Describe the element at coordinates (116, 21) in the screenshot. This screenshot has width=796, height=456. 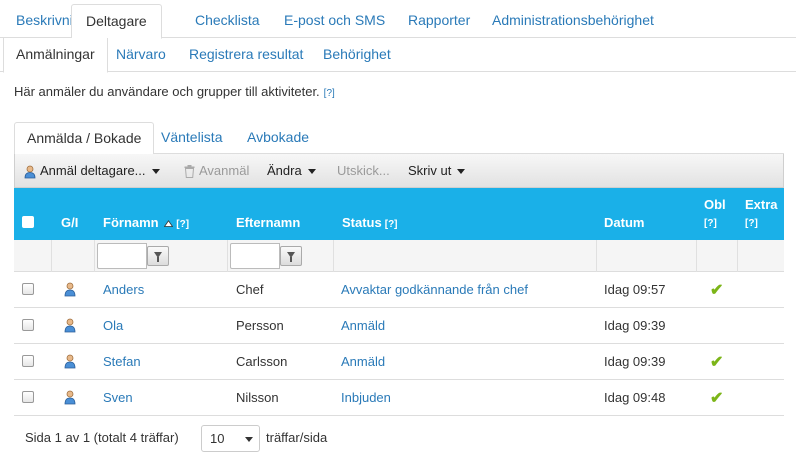
I see `tab-deltagare: Deltagare` at that location.